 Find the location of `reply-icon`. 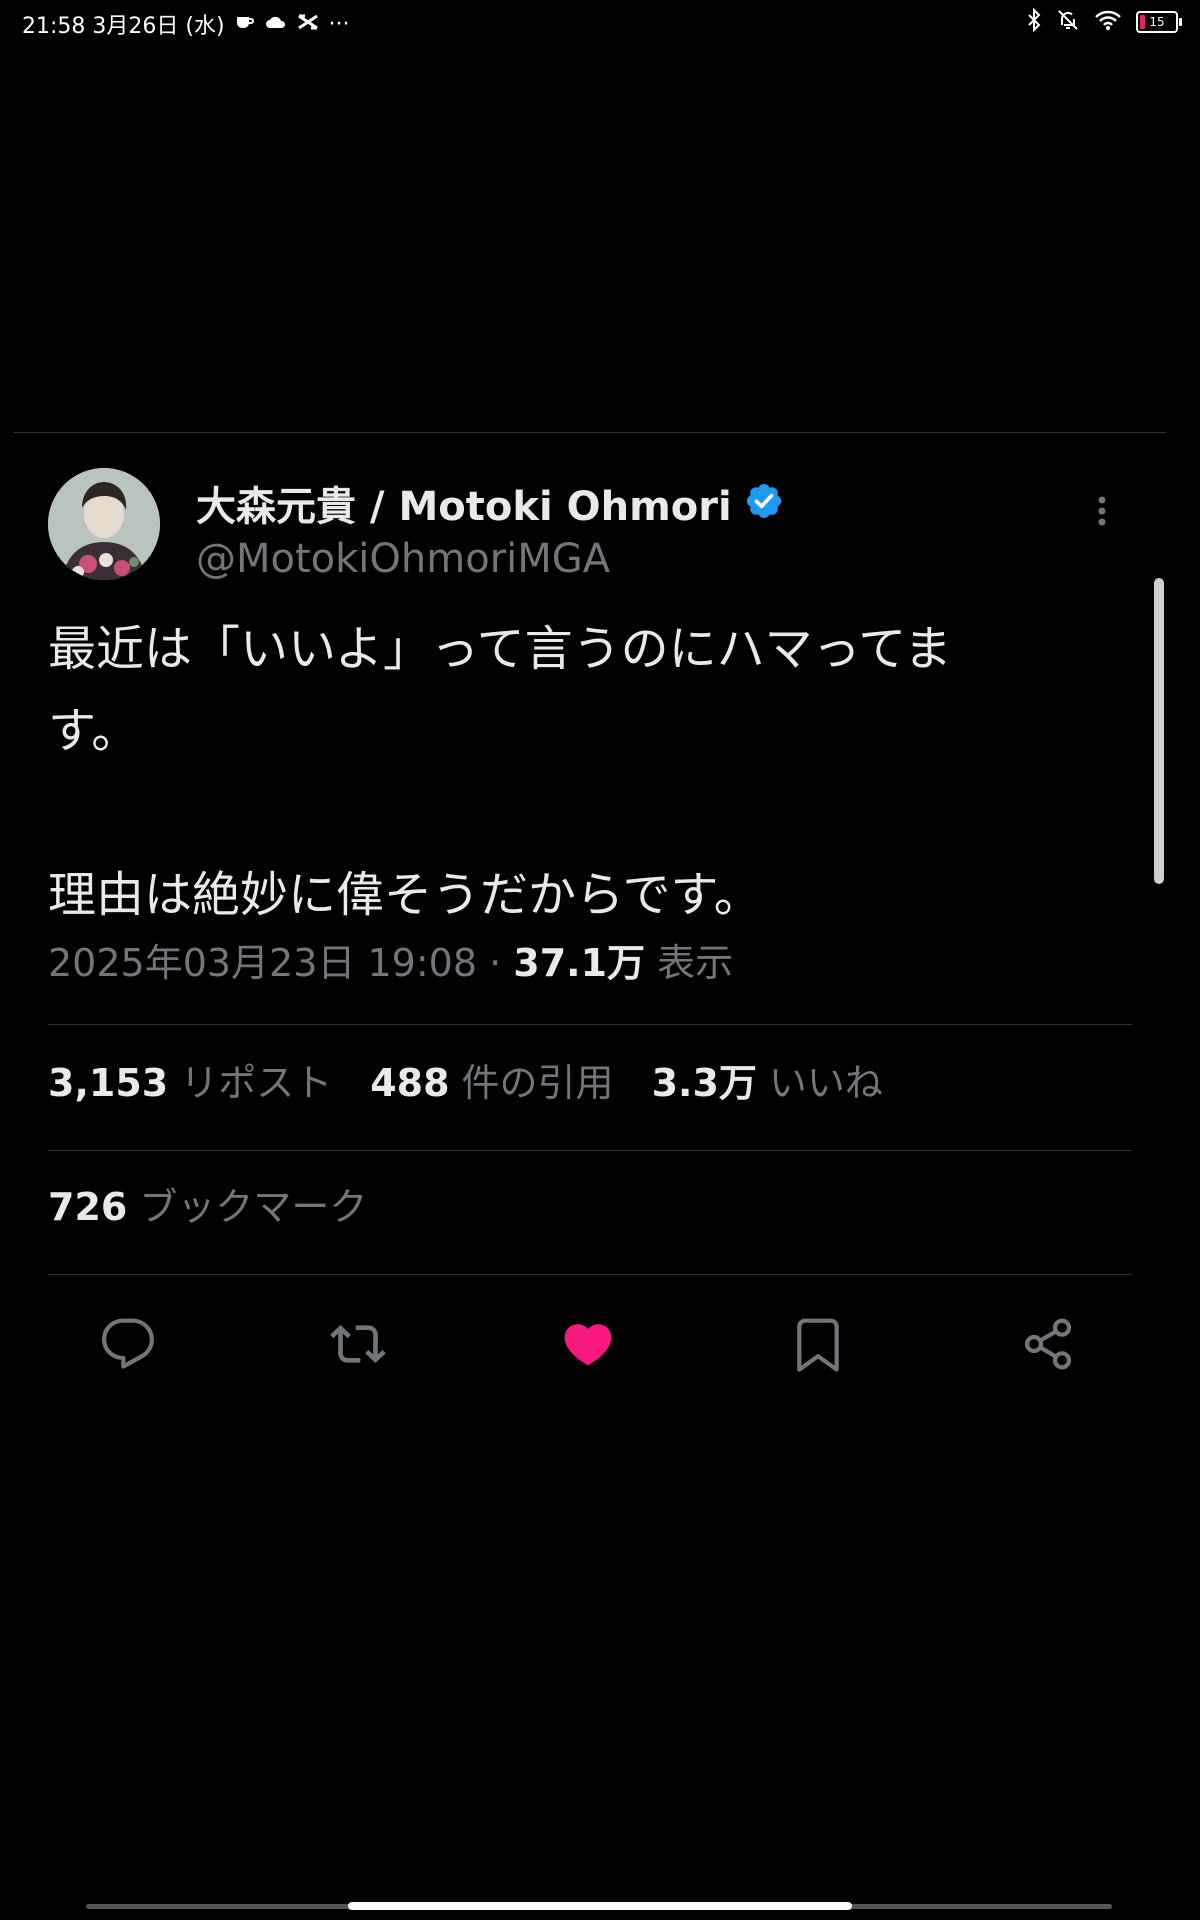

reply-icon is located at coordinates (128, 1344).